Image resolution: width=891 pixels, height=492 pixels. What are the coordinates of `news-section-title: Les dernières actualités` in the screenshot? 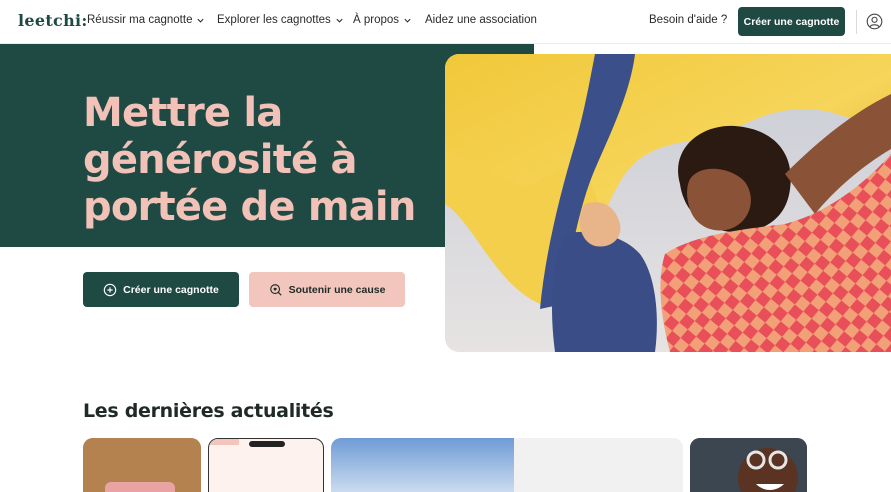 It's located at (208, 411).